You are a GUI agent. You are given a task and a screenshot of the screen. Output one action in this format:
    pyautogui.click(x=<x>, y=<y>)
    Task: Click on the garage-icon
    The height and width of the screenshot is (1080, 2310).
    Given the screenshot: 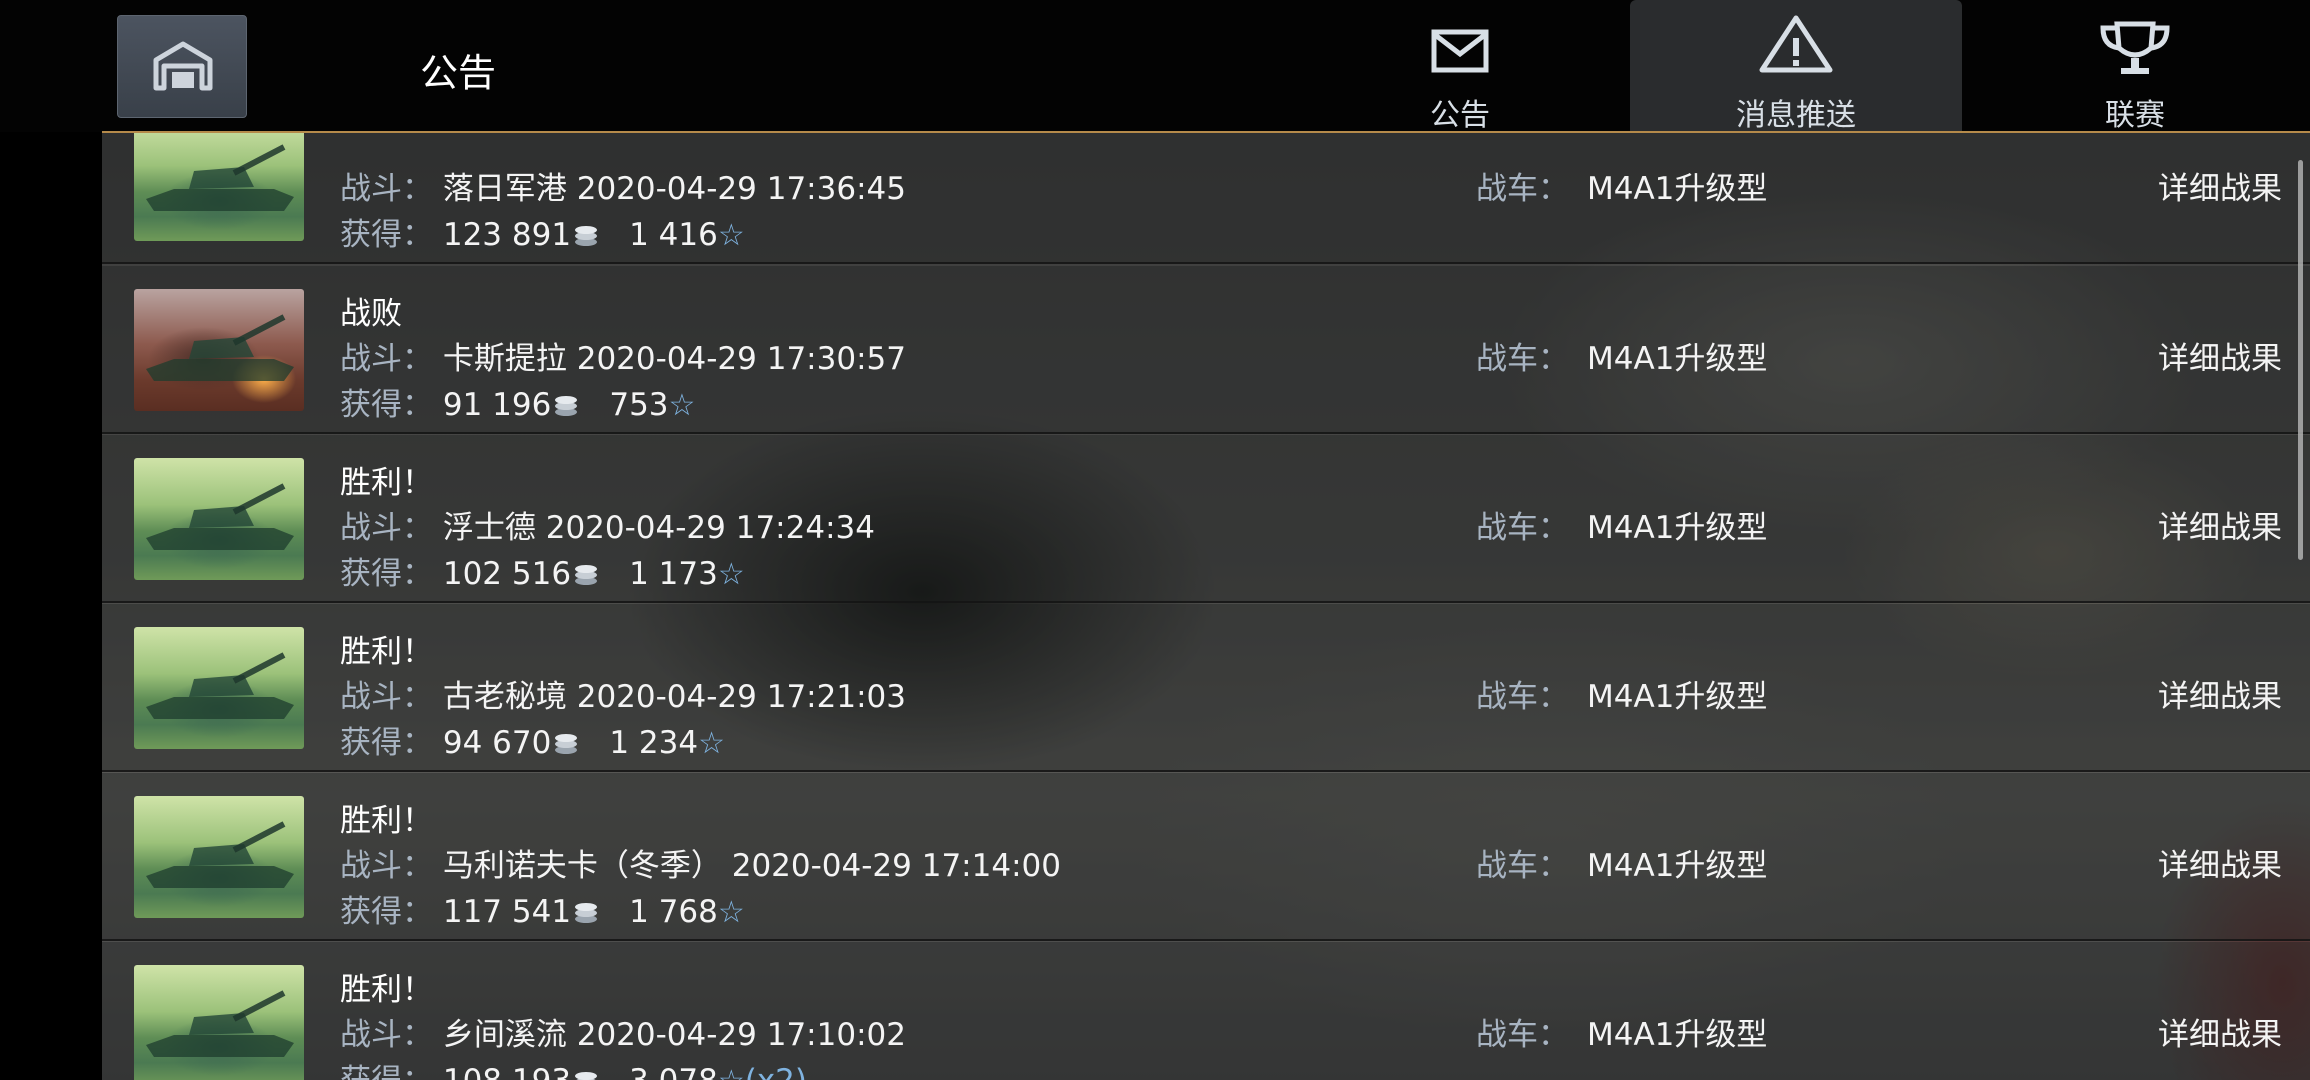 What is the action you would take?
    pyautogui.click(x=183, y=66)
    